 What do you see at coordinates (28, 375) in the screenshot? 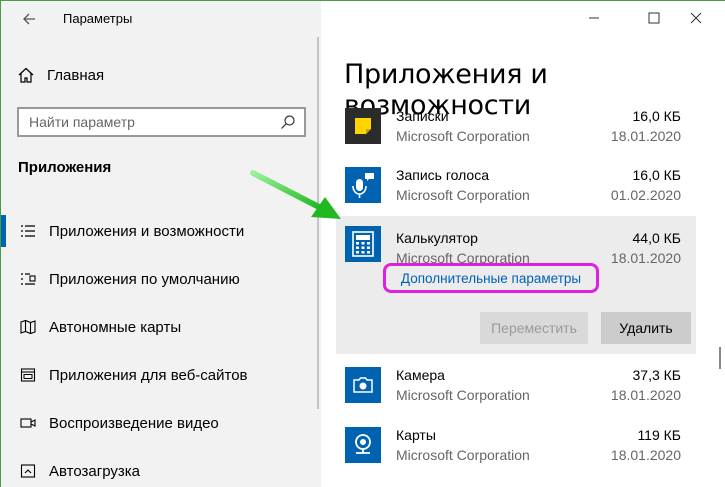
I see `apps-for-websites-icon` at bounding box center [28, 375].